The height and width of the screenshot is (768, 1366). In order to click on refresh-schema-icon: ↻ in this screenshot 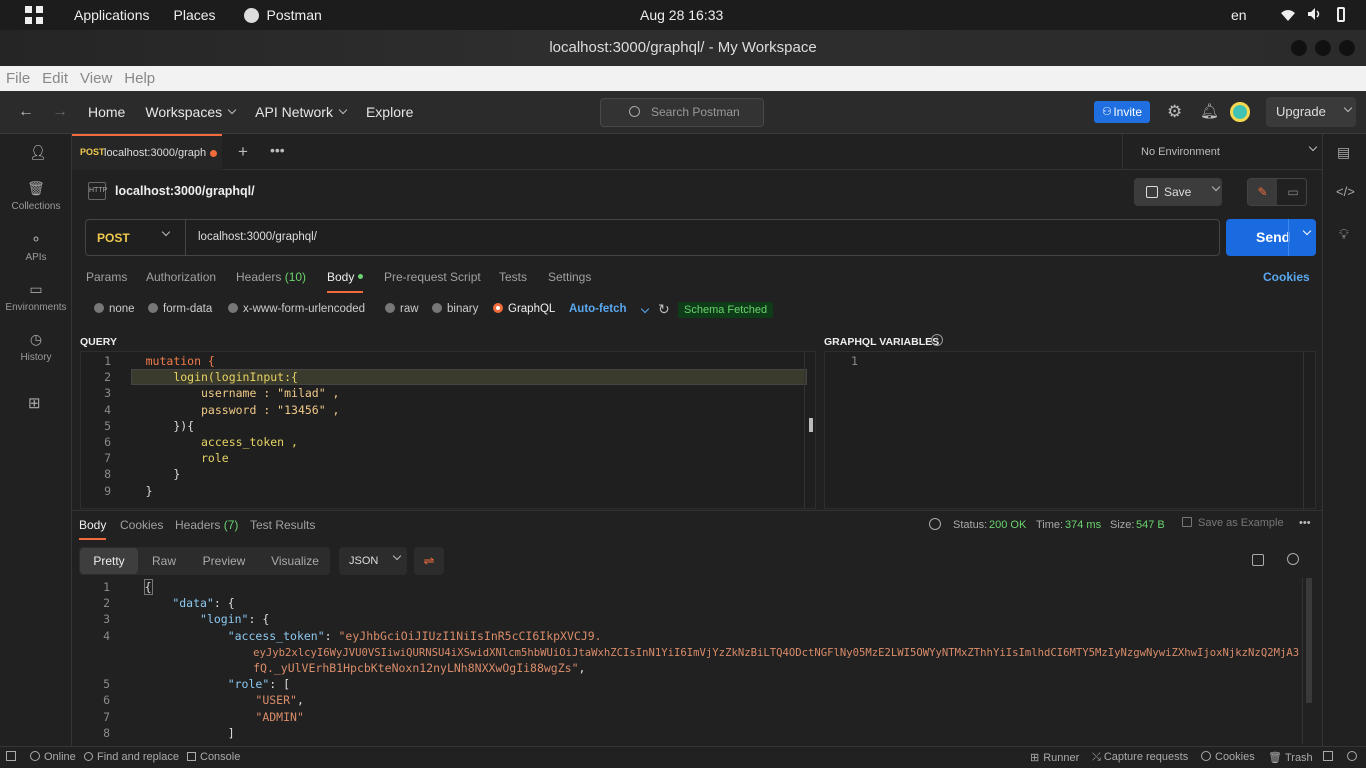, I will do `click(664, 309)`.